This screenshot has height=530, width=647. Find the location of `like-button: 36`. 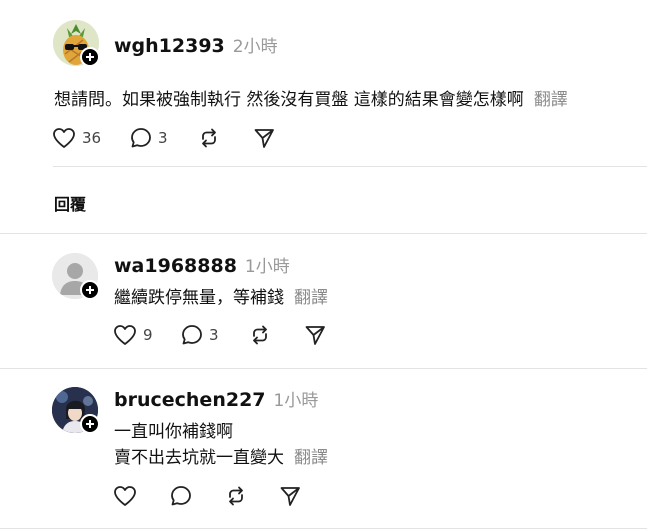

like-button: 36 is located at coordinates (76, 138).